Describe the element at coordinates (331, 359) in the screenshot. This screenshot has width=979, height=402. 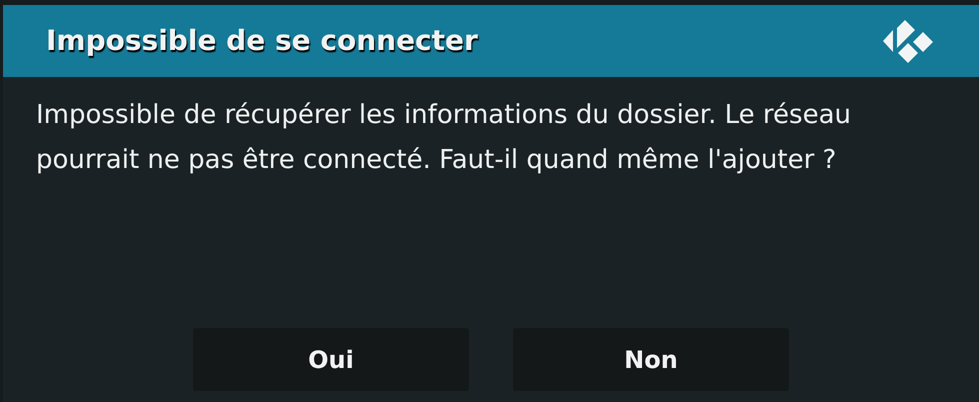
I see `dialog-button: Oui` at that location.